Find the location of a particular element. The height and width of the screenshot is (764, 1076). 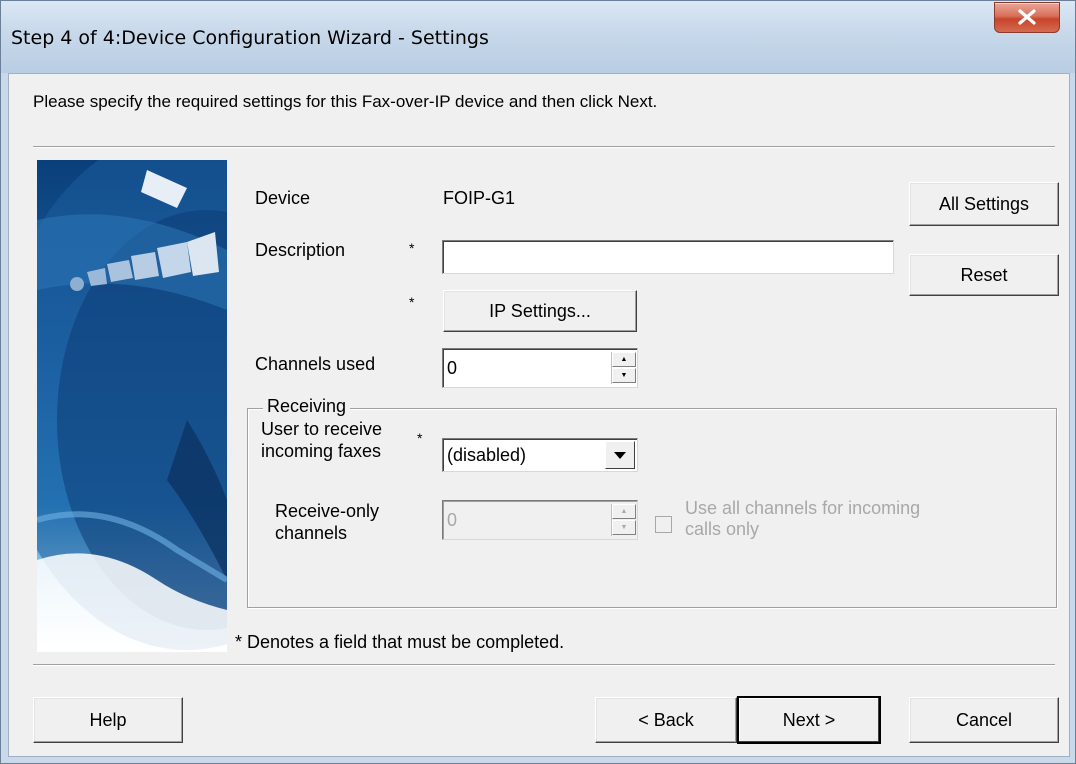

use-all-channels-checkbox is located at coordinates (663, 524).